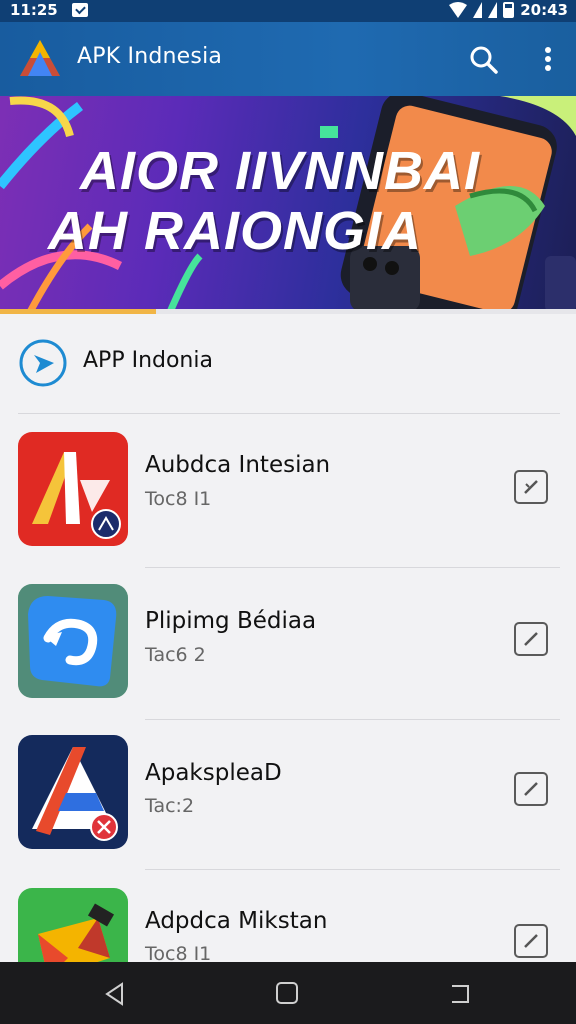 The width and height of the screenshot is (576, 1024). I want to click on app-name: Plipimg Bédiaa, so click(231, 621).